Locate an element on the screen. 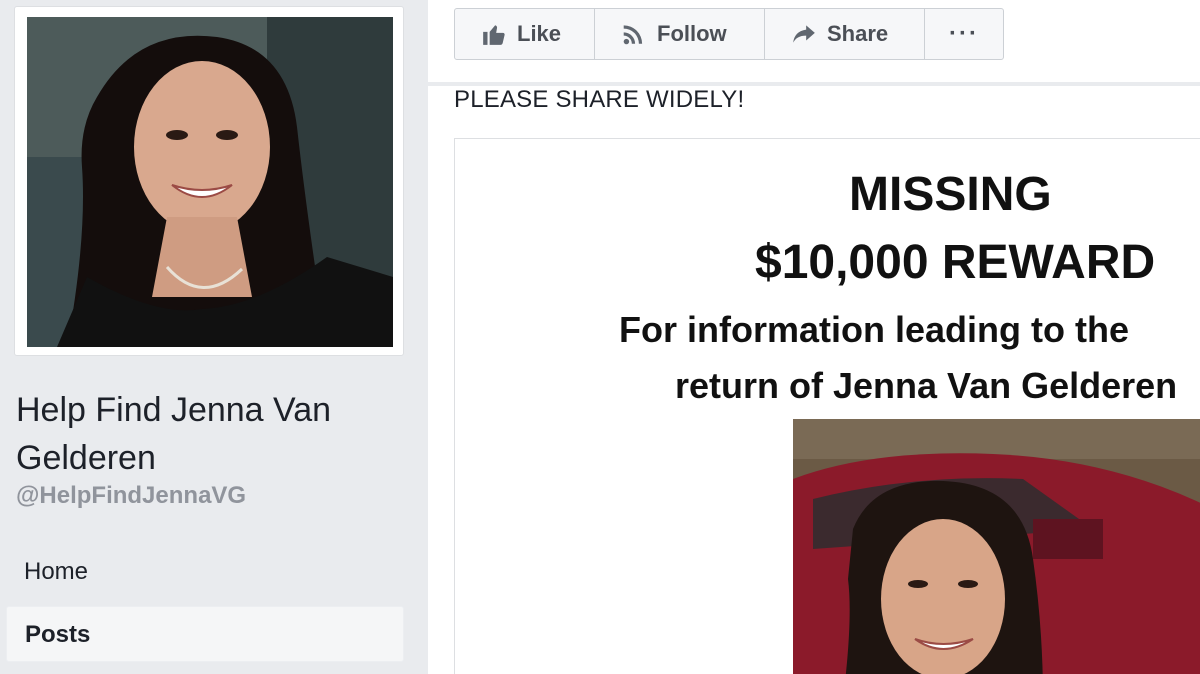 This screenshot has height=674, width=1200. page-handle: @HelpFindJennaVG is located at coordinates (131, 496).